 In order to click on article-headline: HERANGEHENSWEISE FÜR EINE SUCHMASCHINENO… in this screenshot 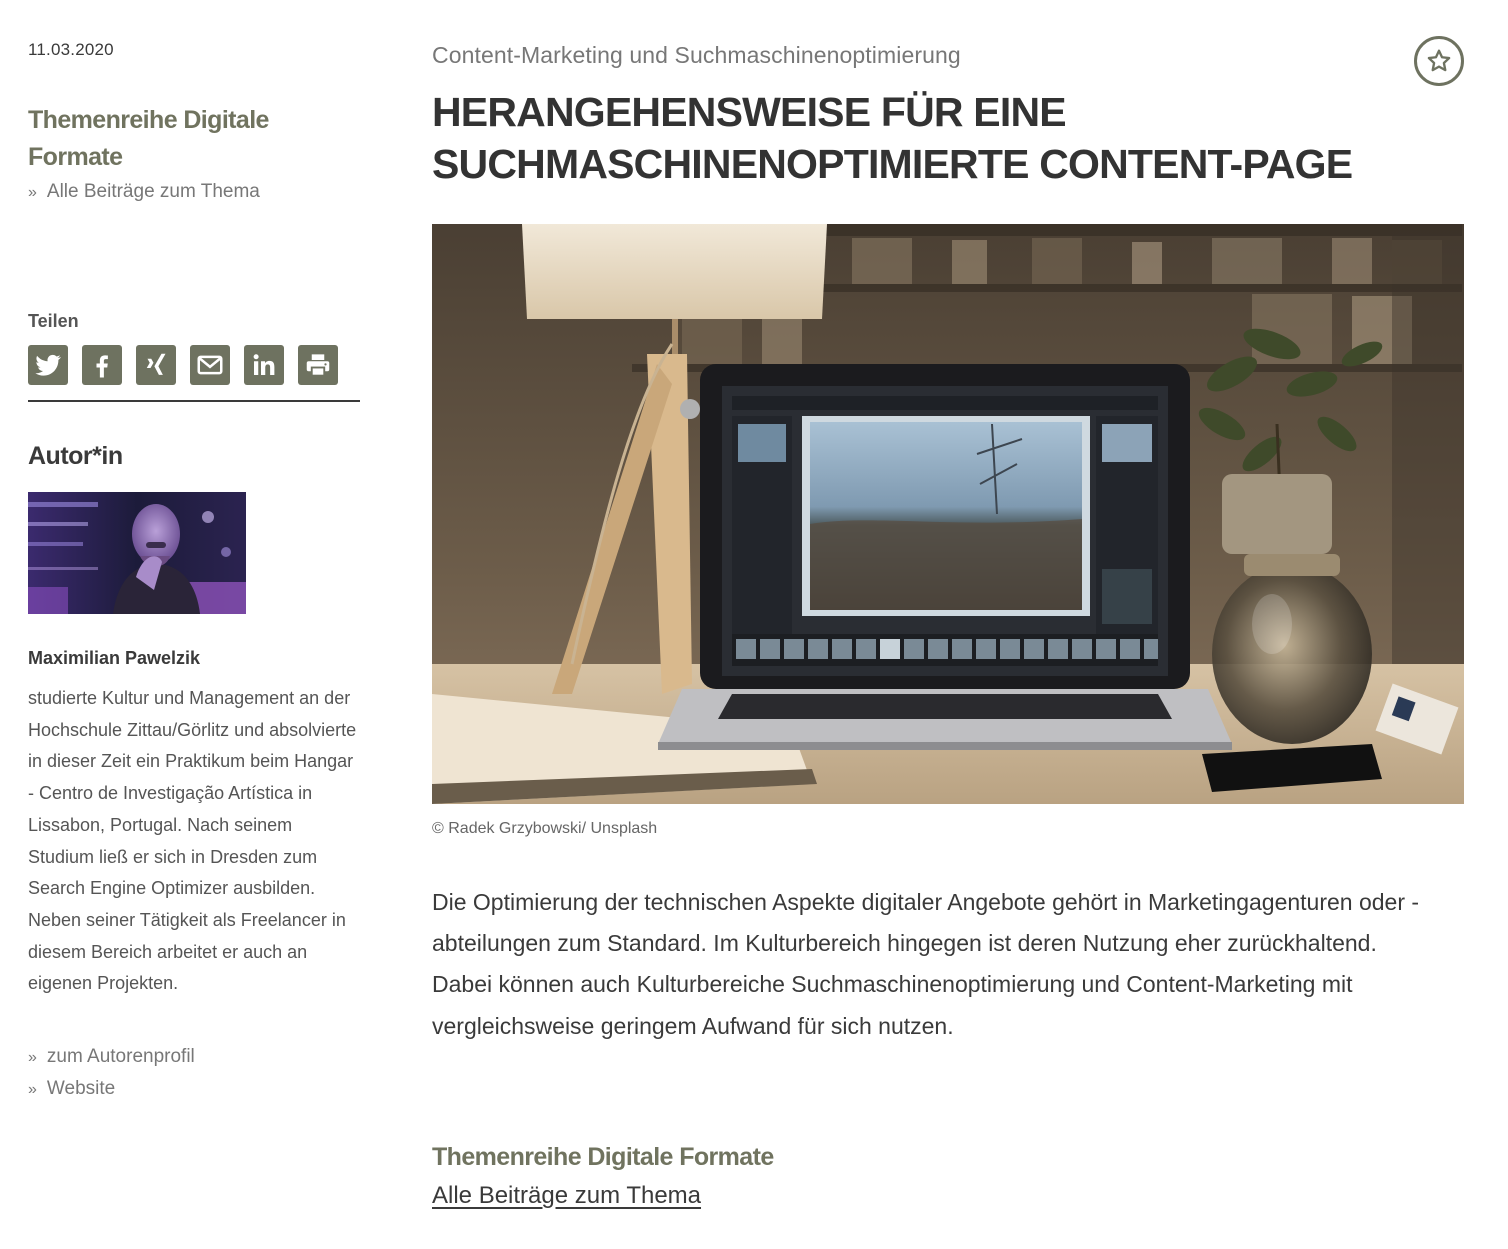, I will do `click(892, 138)`.